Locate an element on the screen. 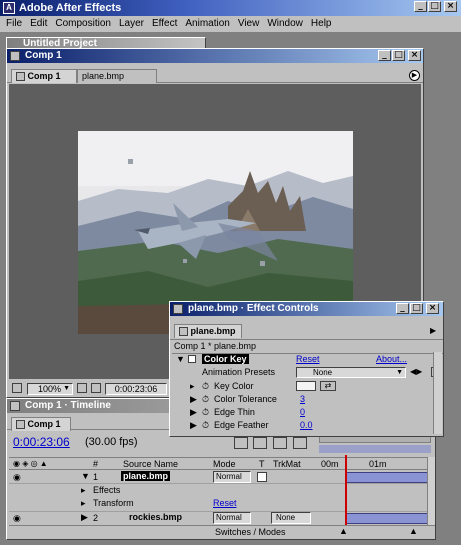 The width and height of the screenshot is (461, 545). zoom-out-icon: ▲ is located at coordinates (343, 531).